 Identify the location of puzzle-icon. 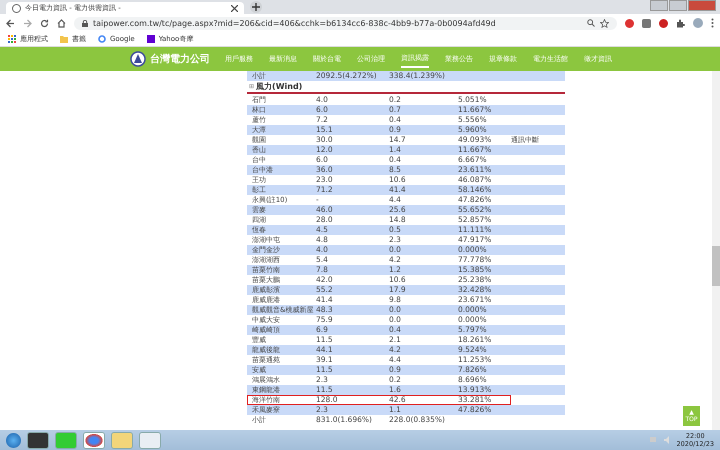
(680, 23).